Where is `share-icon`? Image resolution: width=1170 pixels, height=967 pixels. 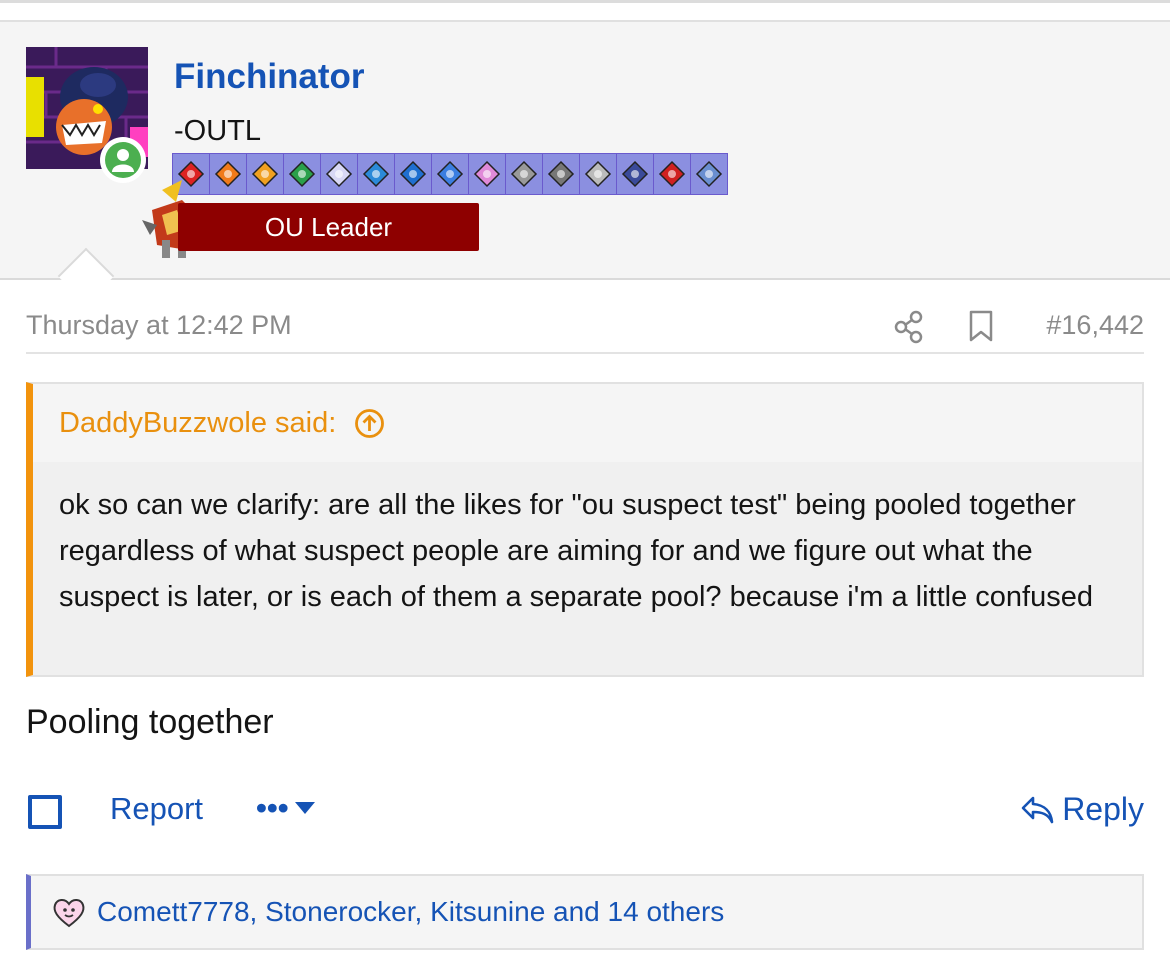 share-icon is located at coordinates (909, 327).